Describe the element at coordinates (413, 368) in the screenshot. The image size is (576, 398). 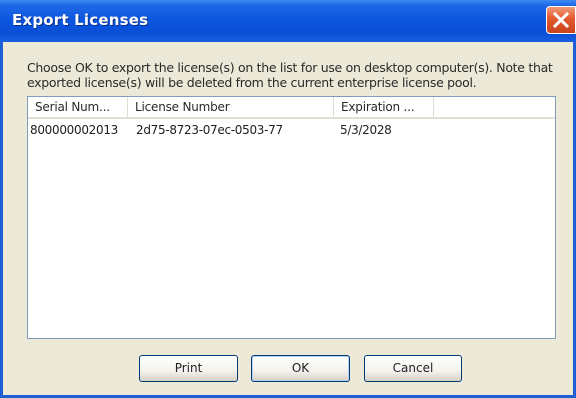
I see `cancel-button: Cancel` at that location.